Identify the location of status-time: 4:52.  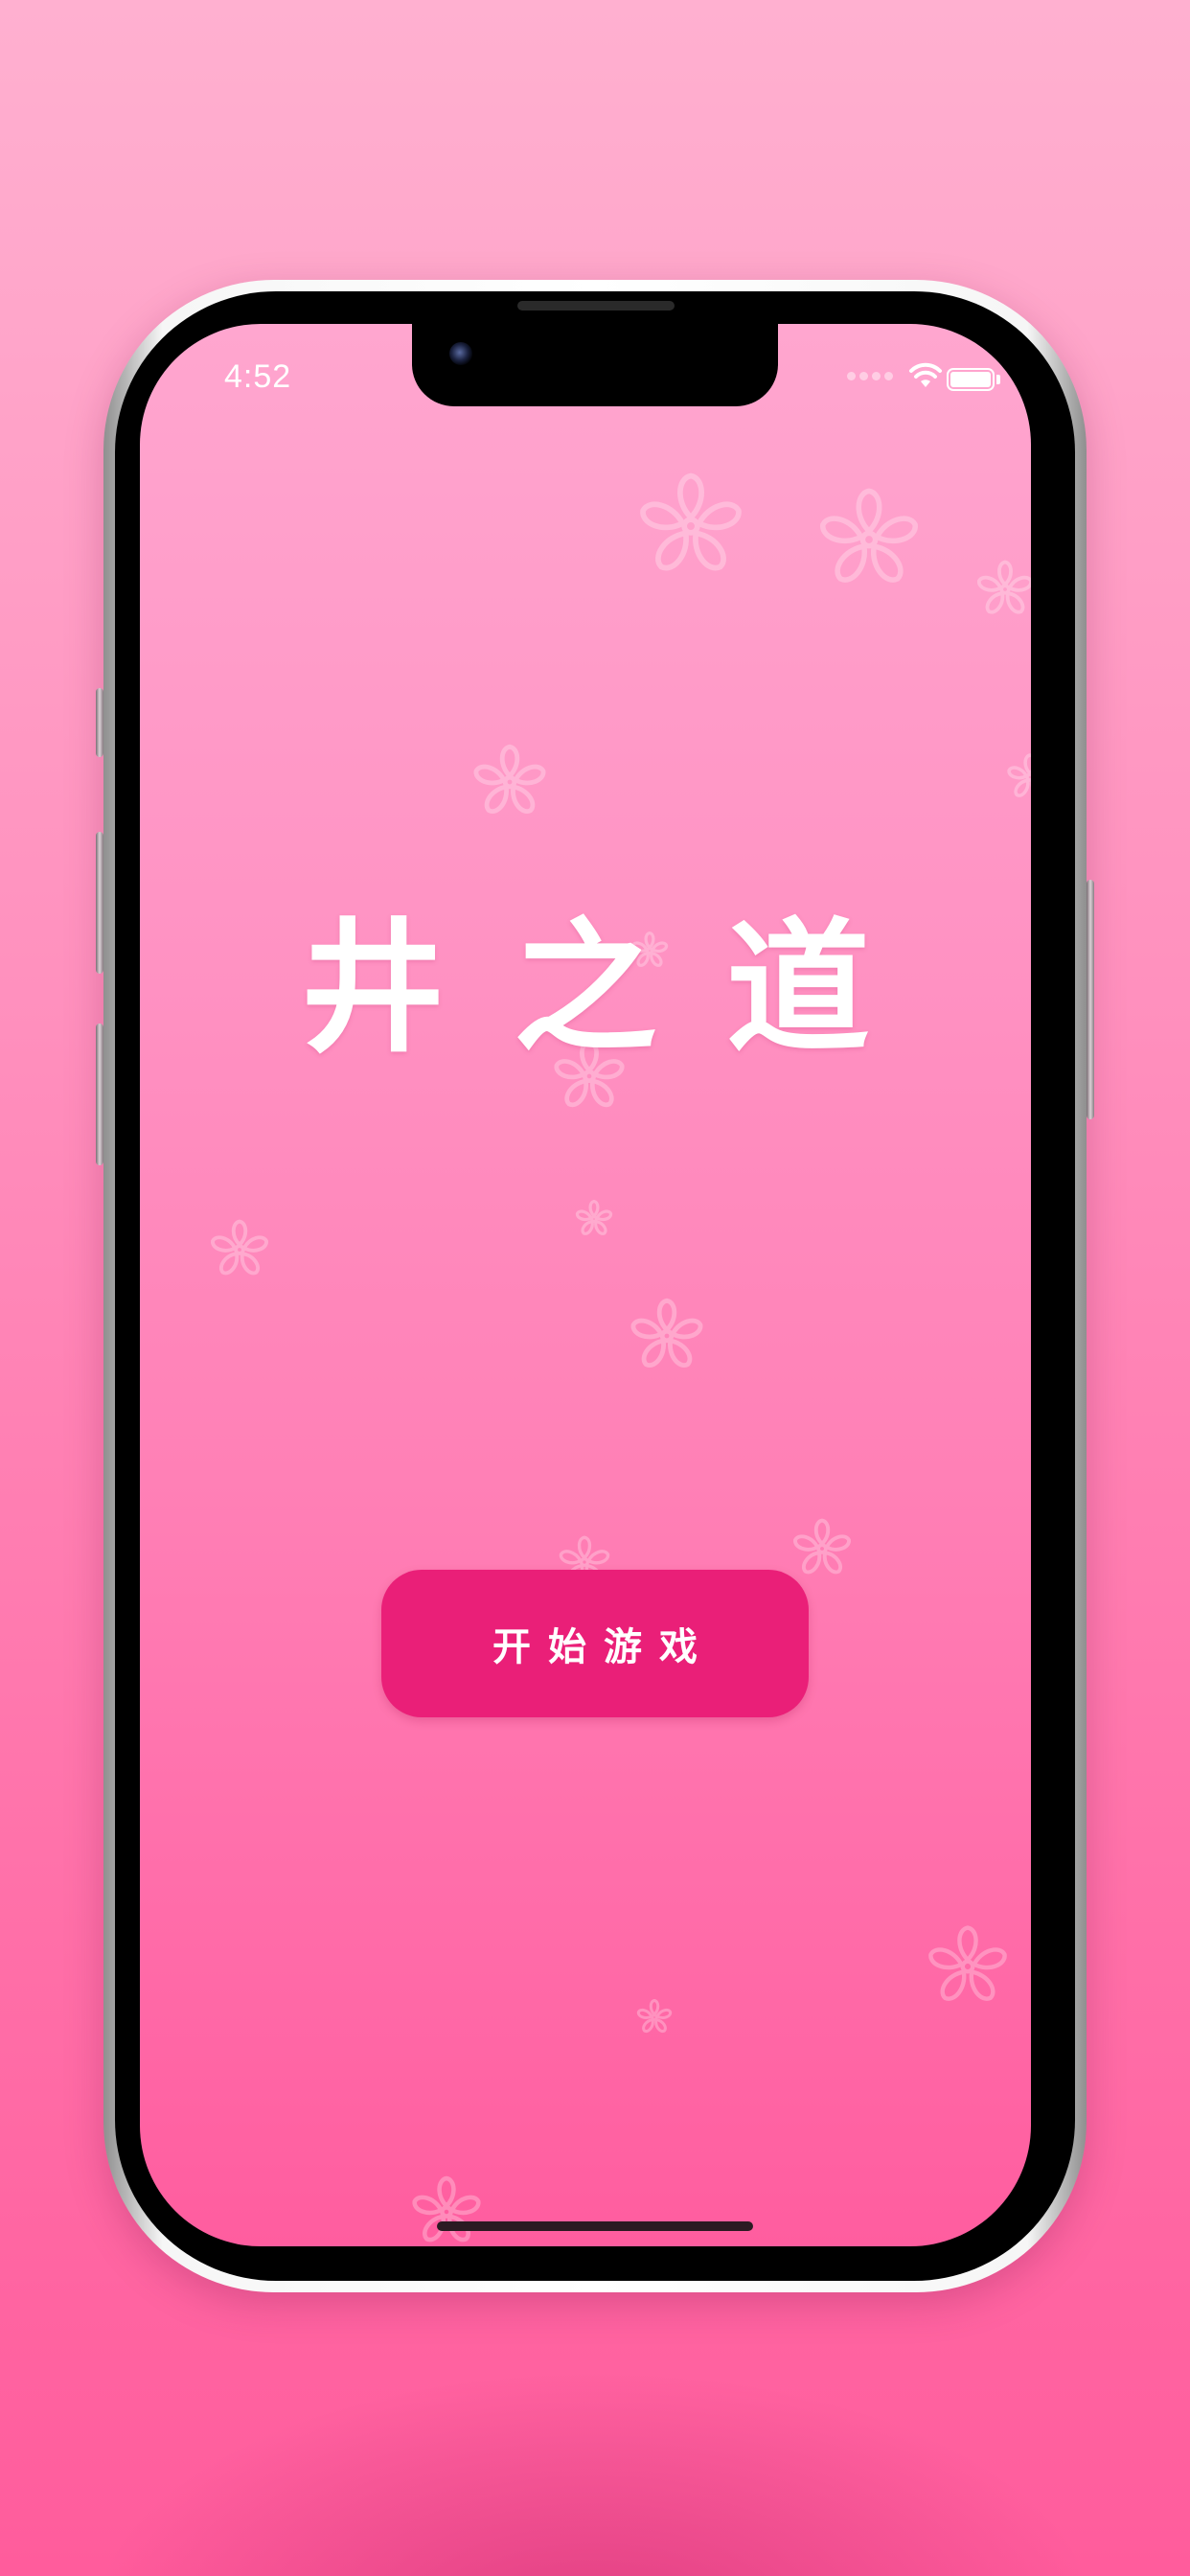
(258, 376).